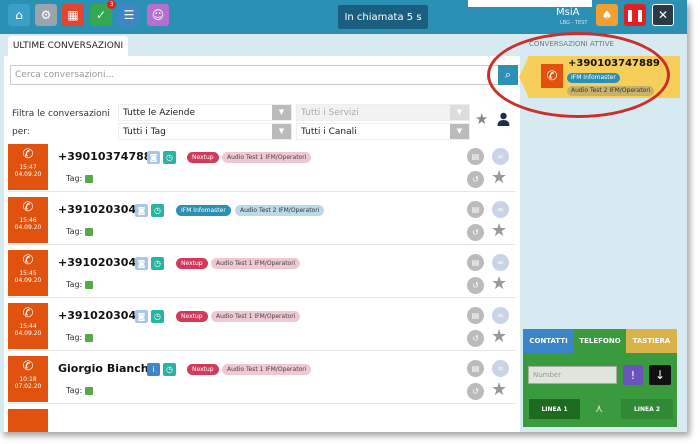 The height and width of the screenshot is (444, 700). Describe the element at coordinates (28, 379) in the screenshot. I see `call-time-badge: ✆ 10:18 07.02.20` at that location.